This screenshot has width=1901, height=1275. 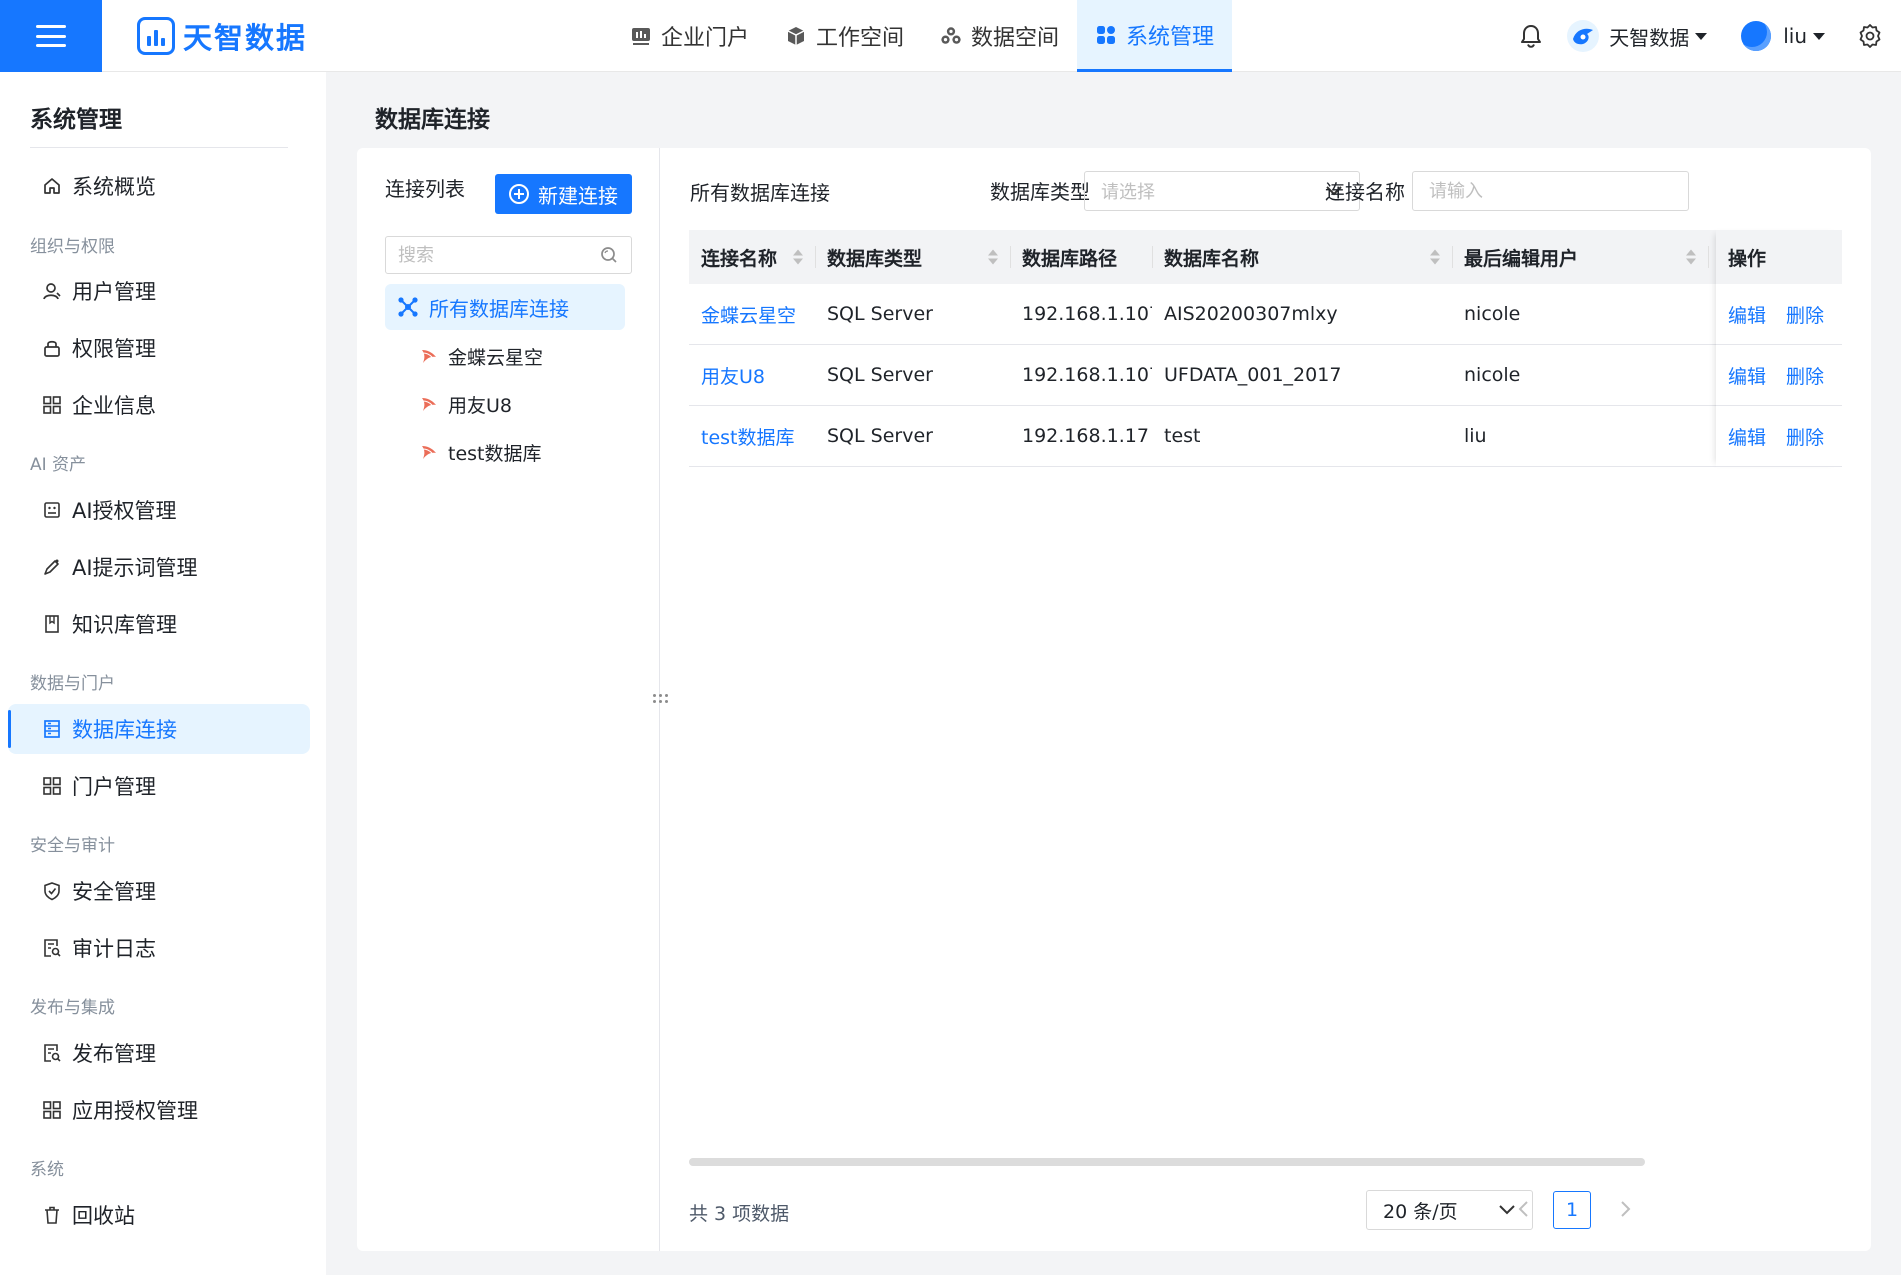 What do you see at coordinates (689, 36) in the screenshot?
I see `nav-enterprise-portal: 企业门户` at bounding box center [689, 36].